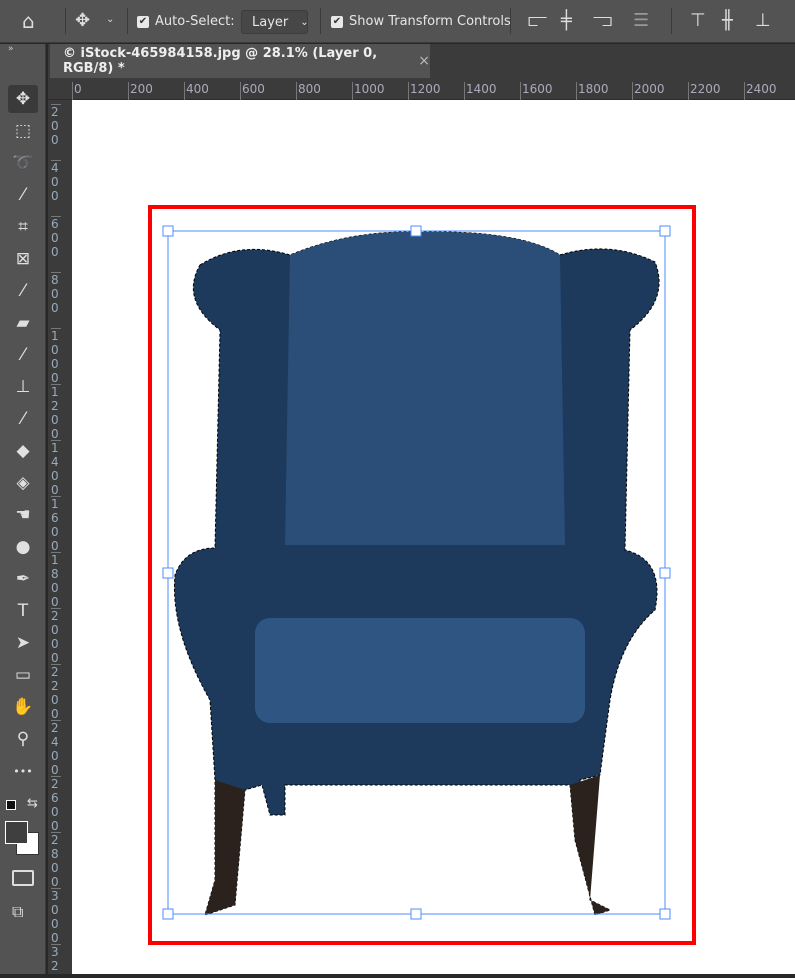 This screenshot has width=795, height=978. I want to click on screen-mode-icon: ⧉, so click(17, 912).